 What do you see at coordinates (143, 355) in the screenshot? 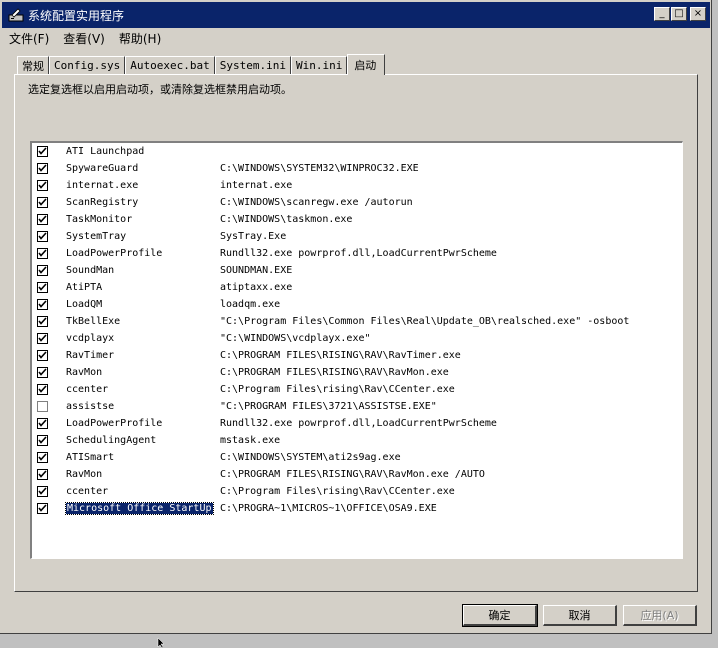
I see `startup-item-name: RavTimer` at bounding box center [143, 355].